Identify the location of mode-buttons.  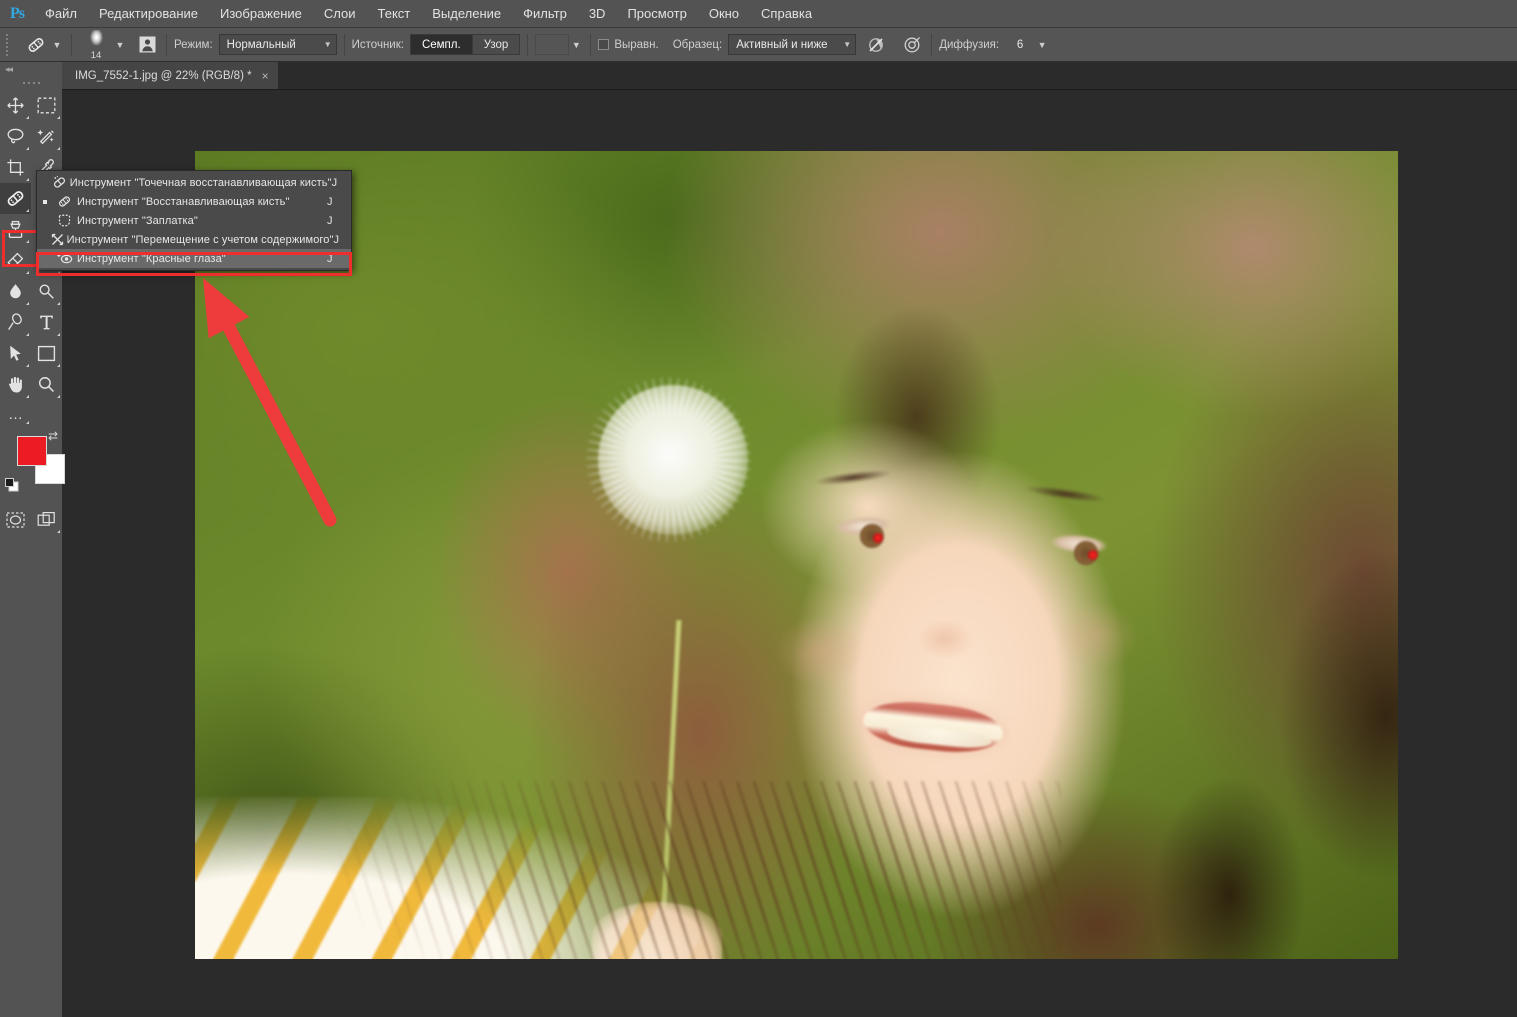
(31, 519).